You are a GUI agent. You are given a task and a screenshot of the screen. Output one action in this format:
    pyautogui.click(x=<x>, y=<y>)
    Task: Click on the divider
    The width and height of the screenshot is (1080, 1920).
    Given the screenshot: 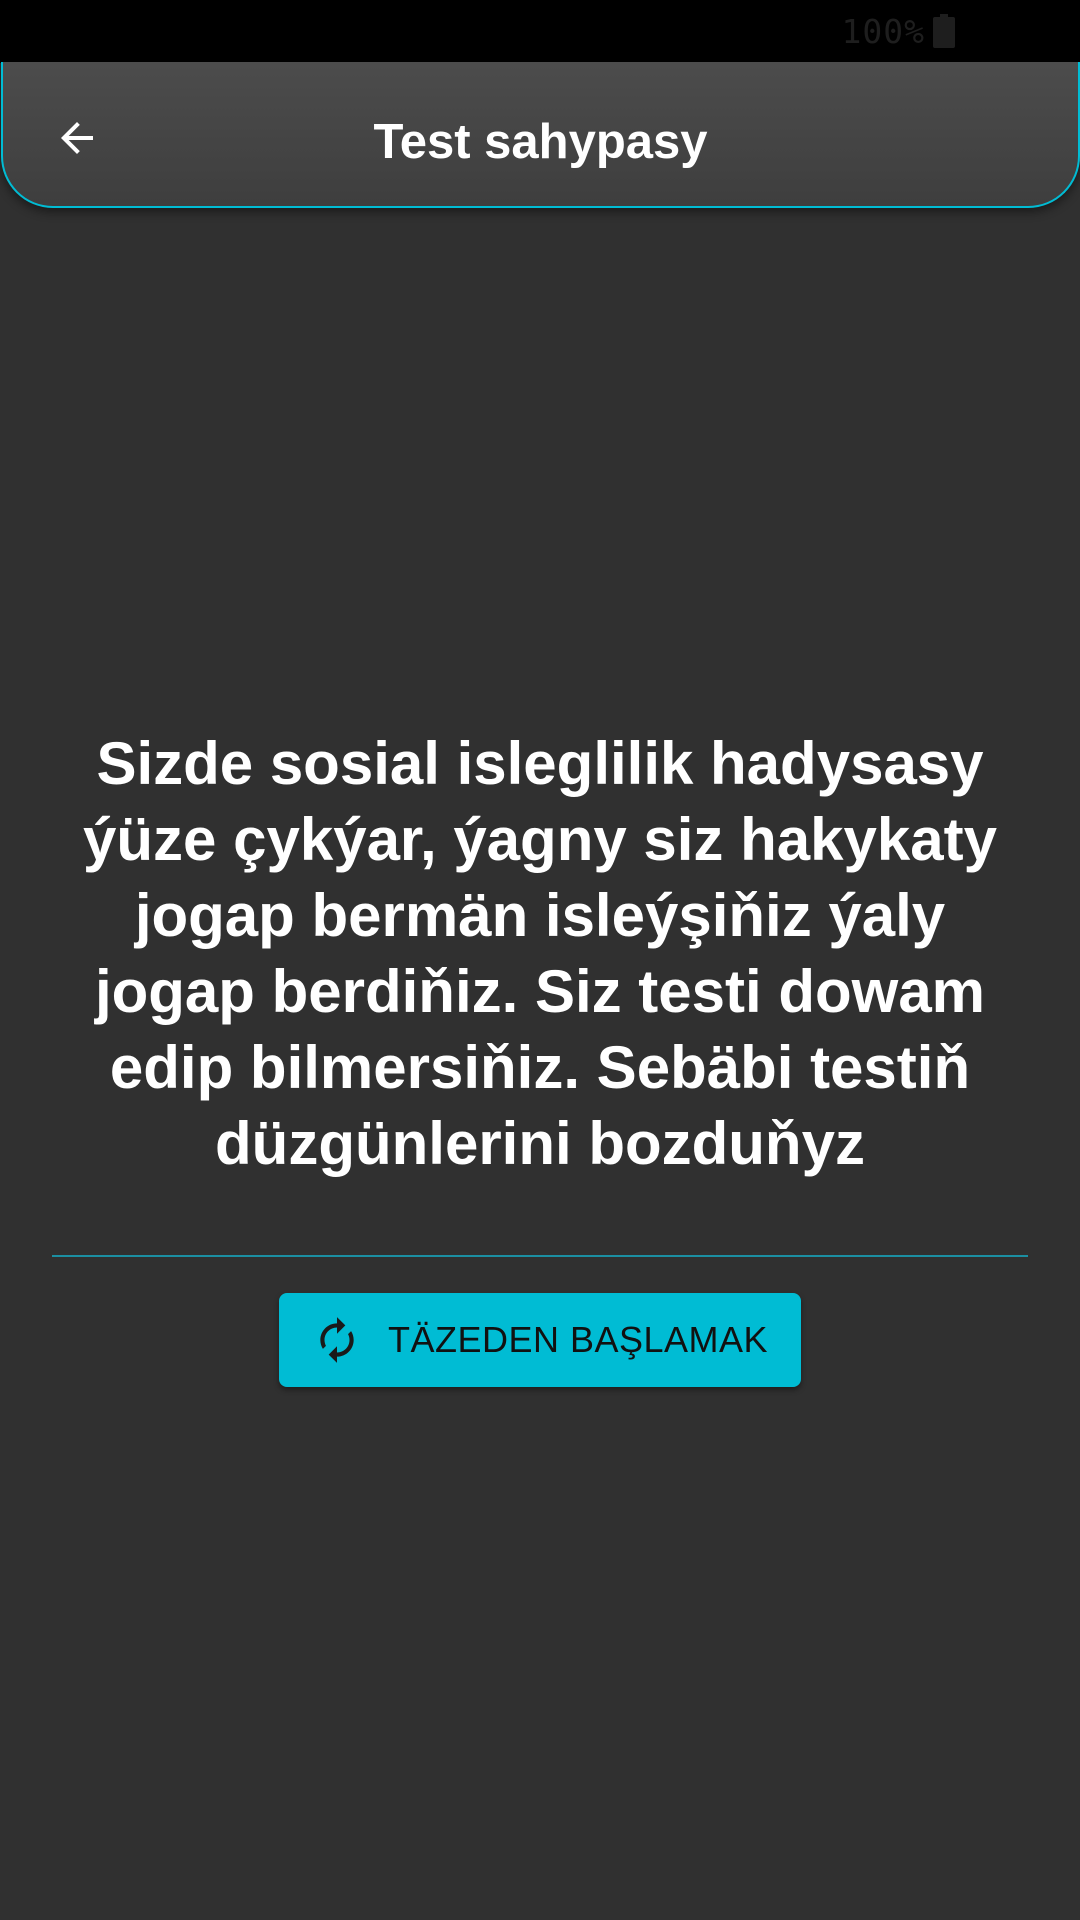 What is the action you would take?
    pyautogui.click(x=540, y=1256)
    